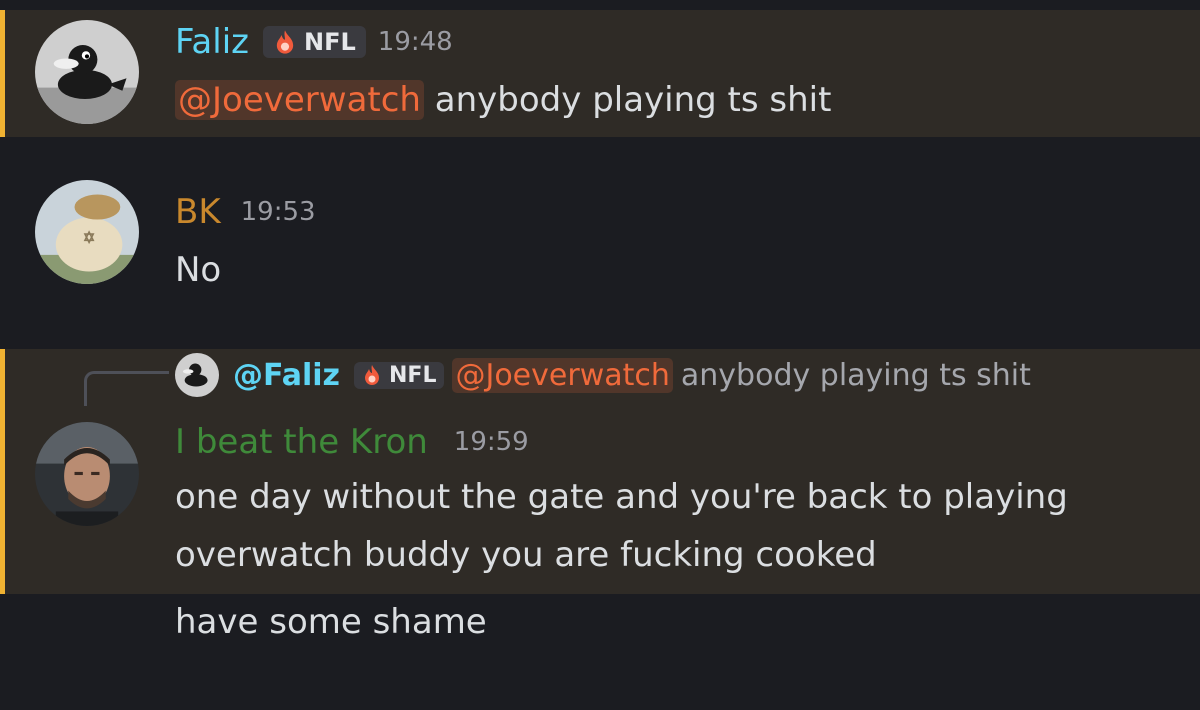 The width and height of the screenshot is (1200, 710). What do you see at coordinates (198, 212) in the screenshot?
I see `author-name: BK` at bounding box center [198, 212].